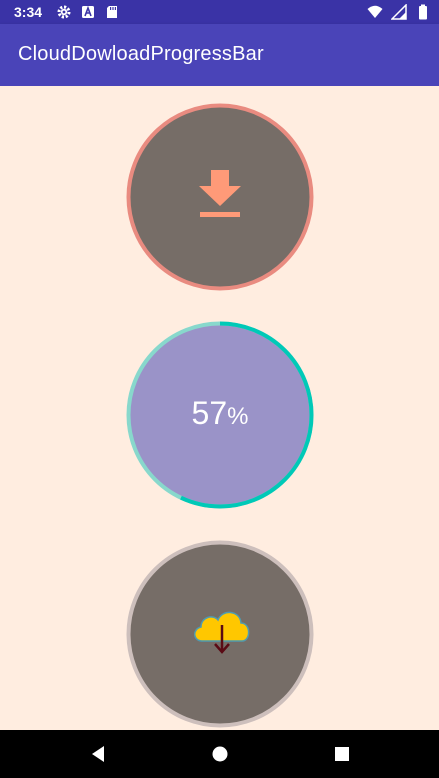 Image resolution: width=439 pixels, height=778 pixels. I want to click on progress-button-graphic: 57%, so click(220, 415).